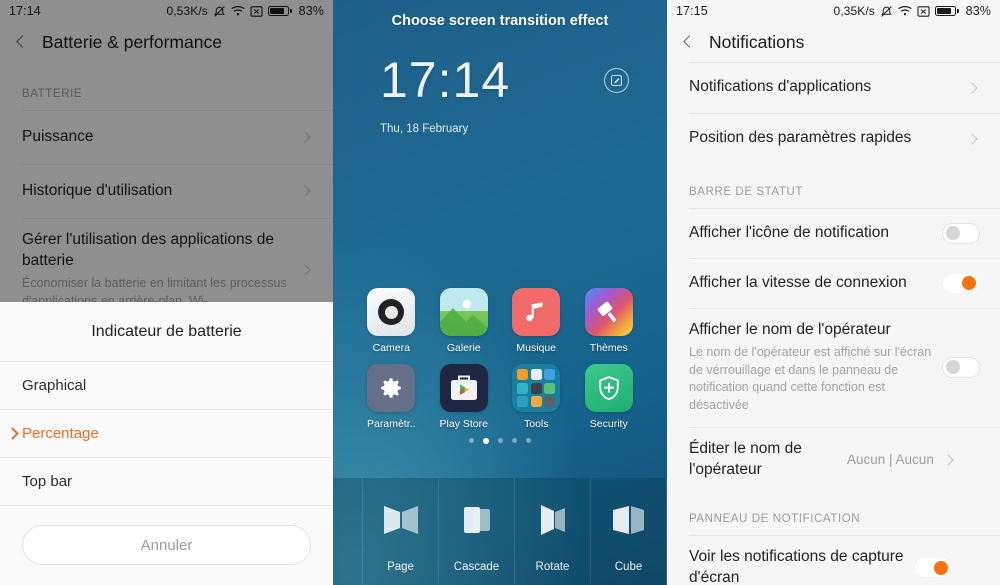 Image resolution: width=1000 pixels, height=585 pixels. What do you see at coordinates (47, 481) in the screenshot?
I see `dialog-option-label: Top bar` at bounding box center [47, 481].